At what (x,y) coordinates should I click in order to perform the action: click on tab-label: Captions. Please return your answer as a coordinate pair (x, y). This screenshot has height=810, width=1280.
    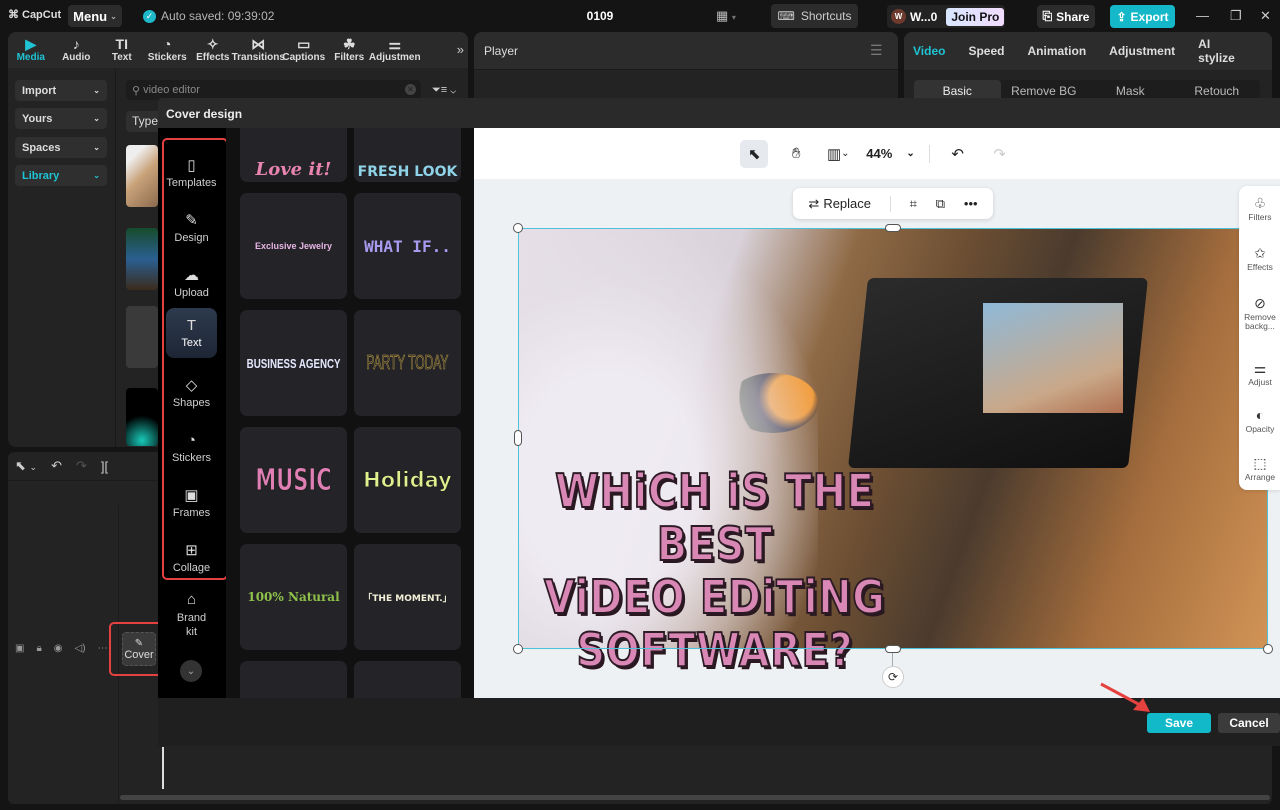
    Looking at the image, I should click on (304, 57).